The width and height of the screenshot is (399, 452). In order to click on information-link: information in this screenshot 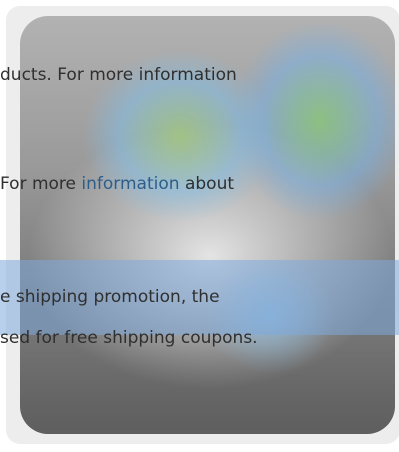, I will do `click(130, 184)`.